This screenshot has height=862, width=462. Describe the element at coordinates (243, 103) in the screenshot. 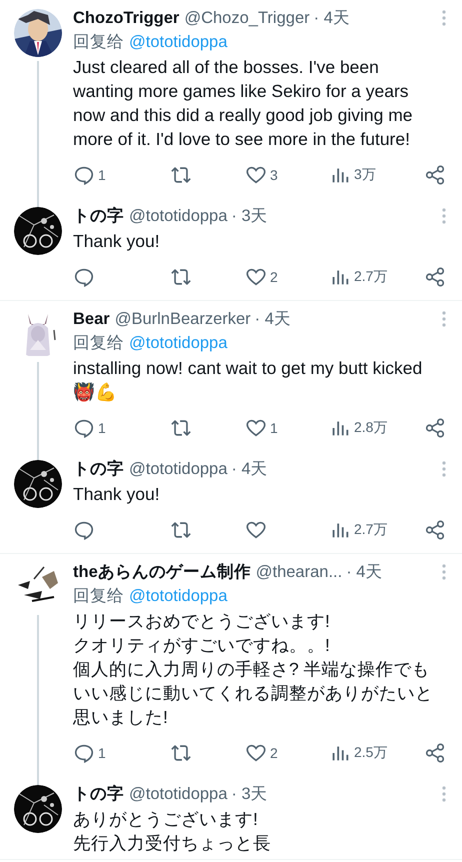

I see `tweet-text: Just cleared all of the bosses. I've been wanting more games like Sekiro for a years now and this did a really good job giving me more of it. I'd love to see more in the future!` at that location.